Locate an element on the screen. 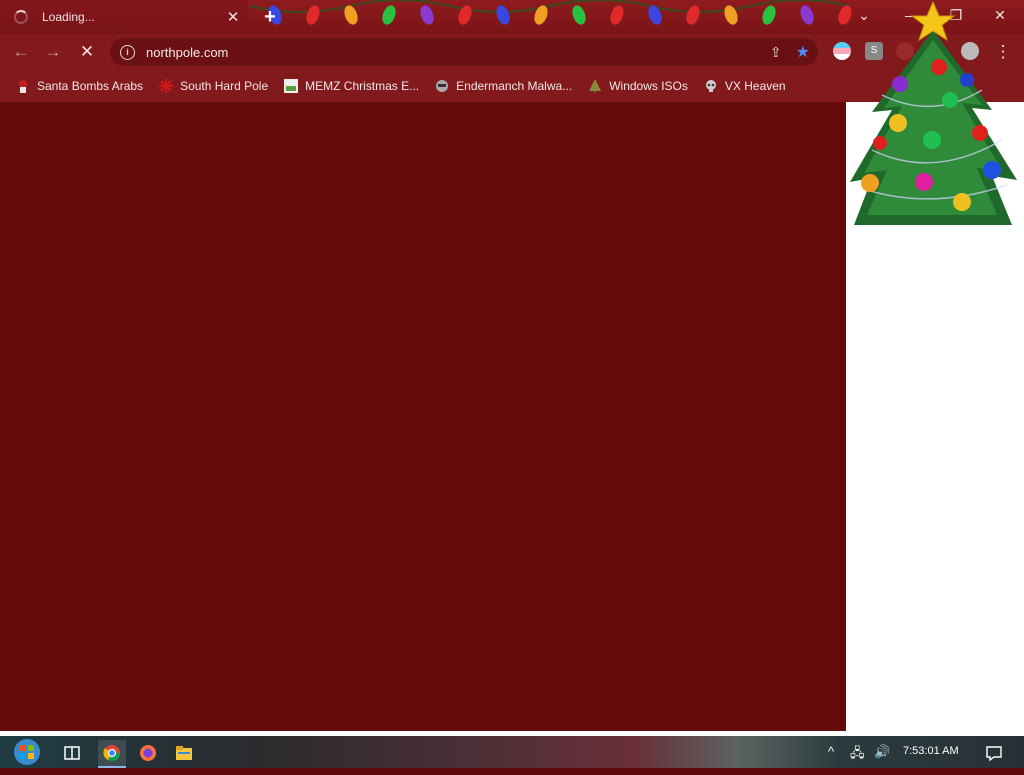 The image size is (1024, 775). christmas-tree-icon is located at coordinates (933, 112).